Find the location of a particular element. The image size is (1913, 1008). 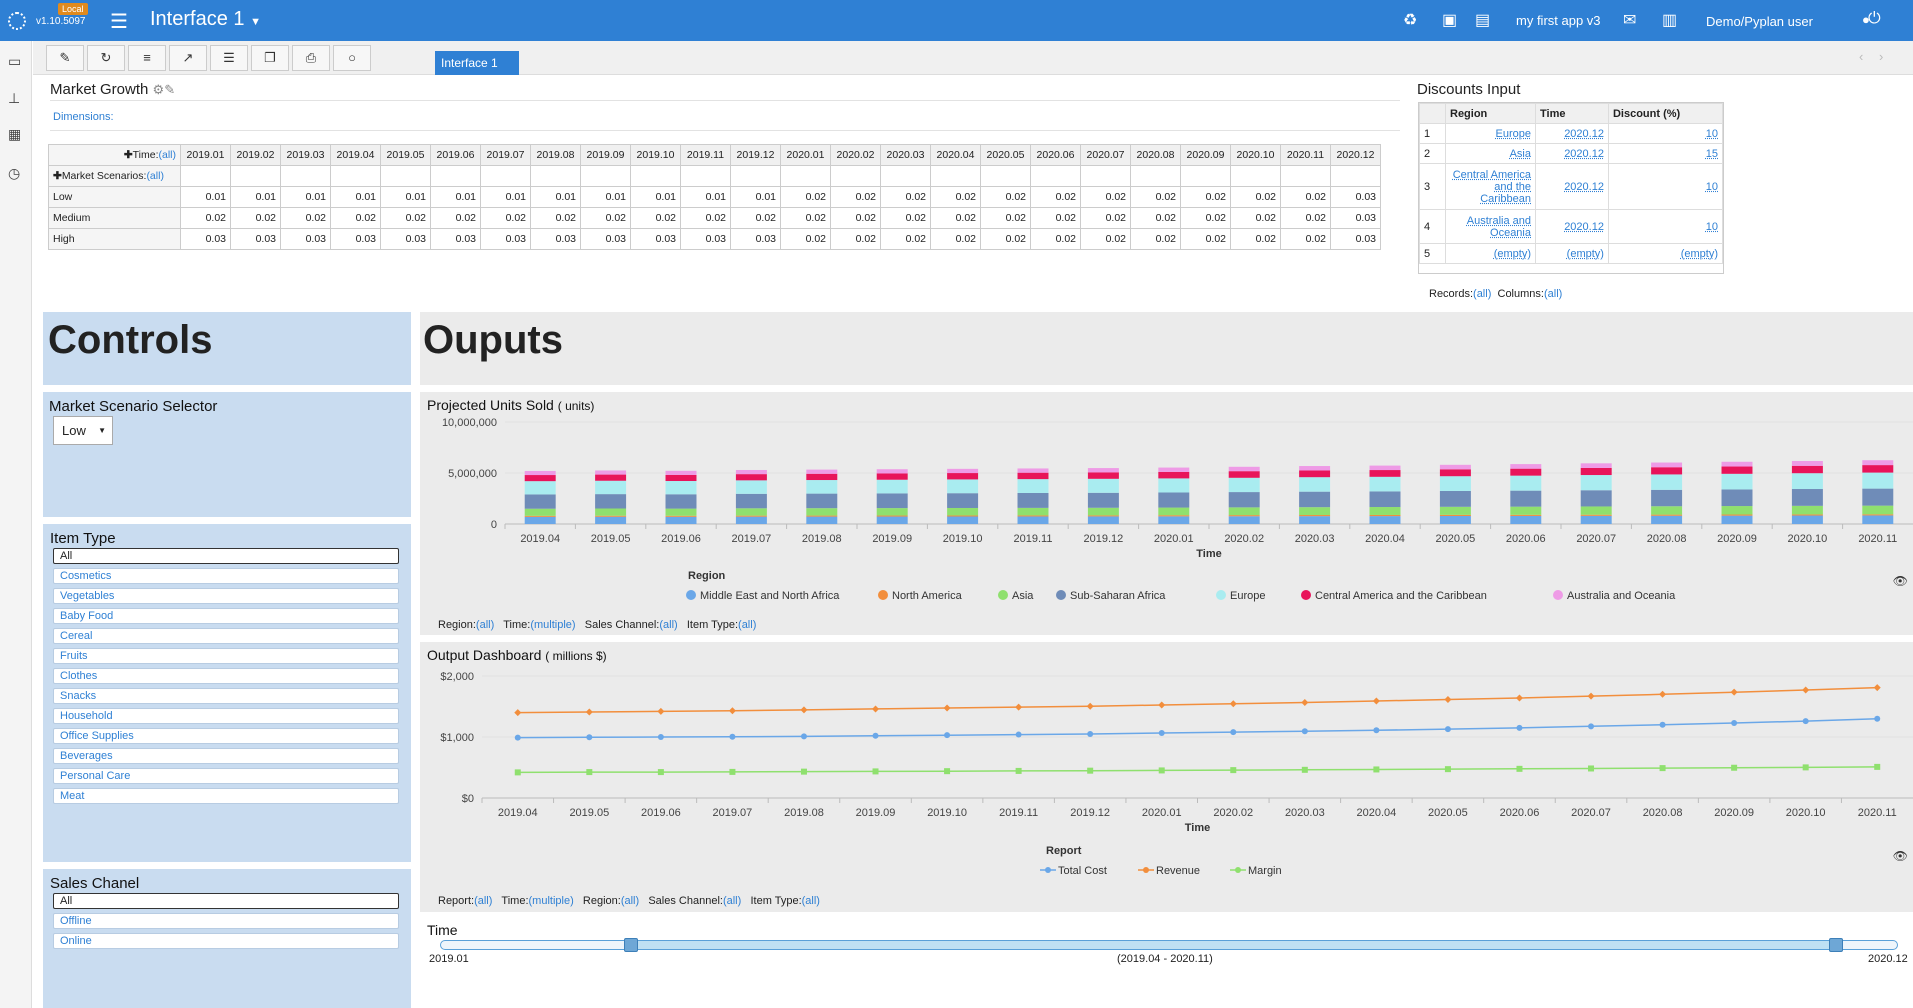

time-slider-start-handle is located at coordinates (631, 945).